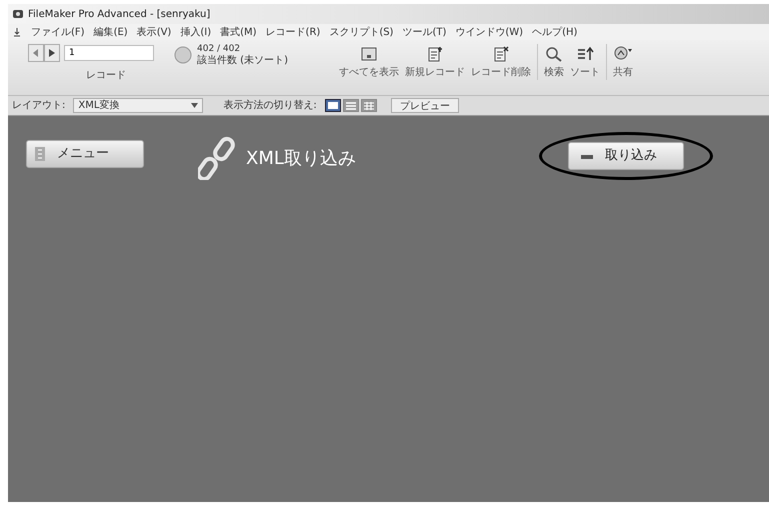 The width and height of the screenshot is (769, 510). Describe the element at coordinates (196, 32) in the screenshot. I see `menu-item: 挿入(I)` at that location.